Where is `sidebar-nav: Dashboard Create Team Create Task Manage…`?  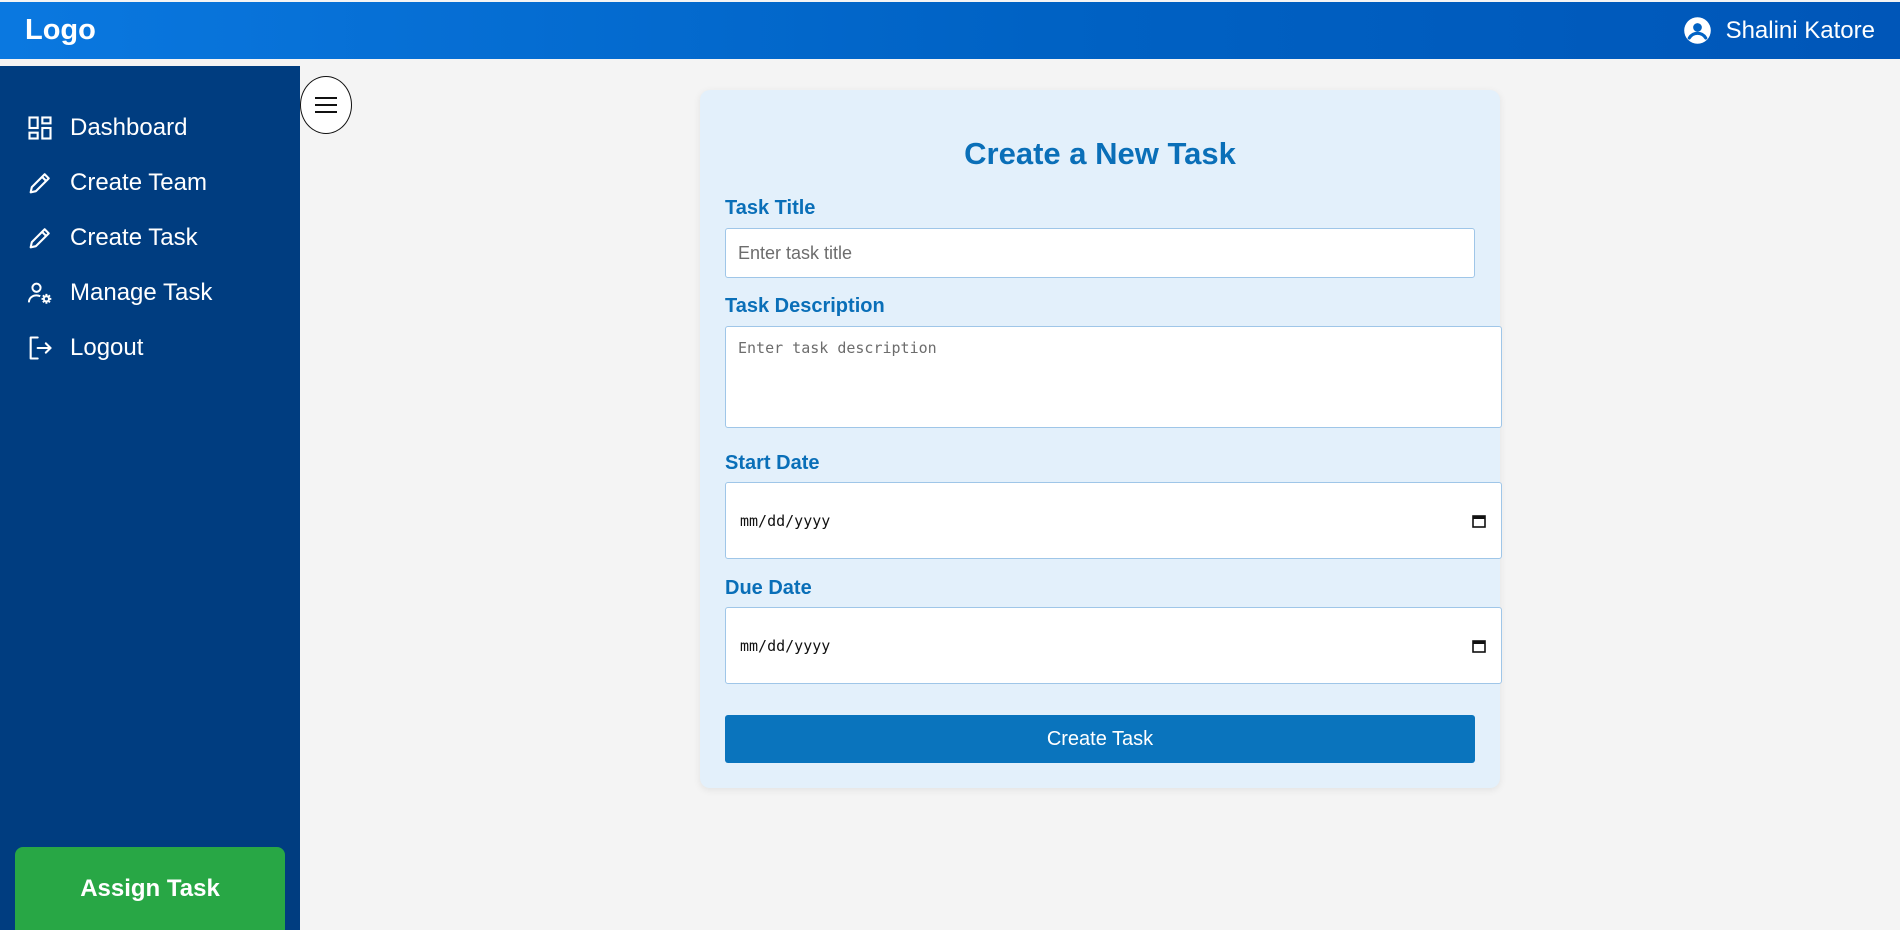
sidebar-nav: Dashboard Create Team Create Task Manage… is located at coordinates (150, 220).